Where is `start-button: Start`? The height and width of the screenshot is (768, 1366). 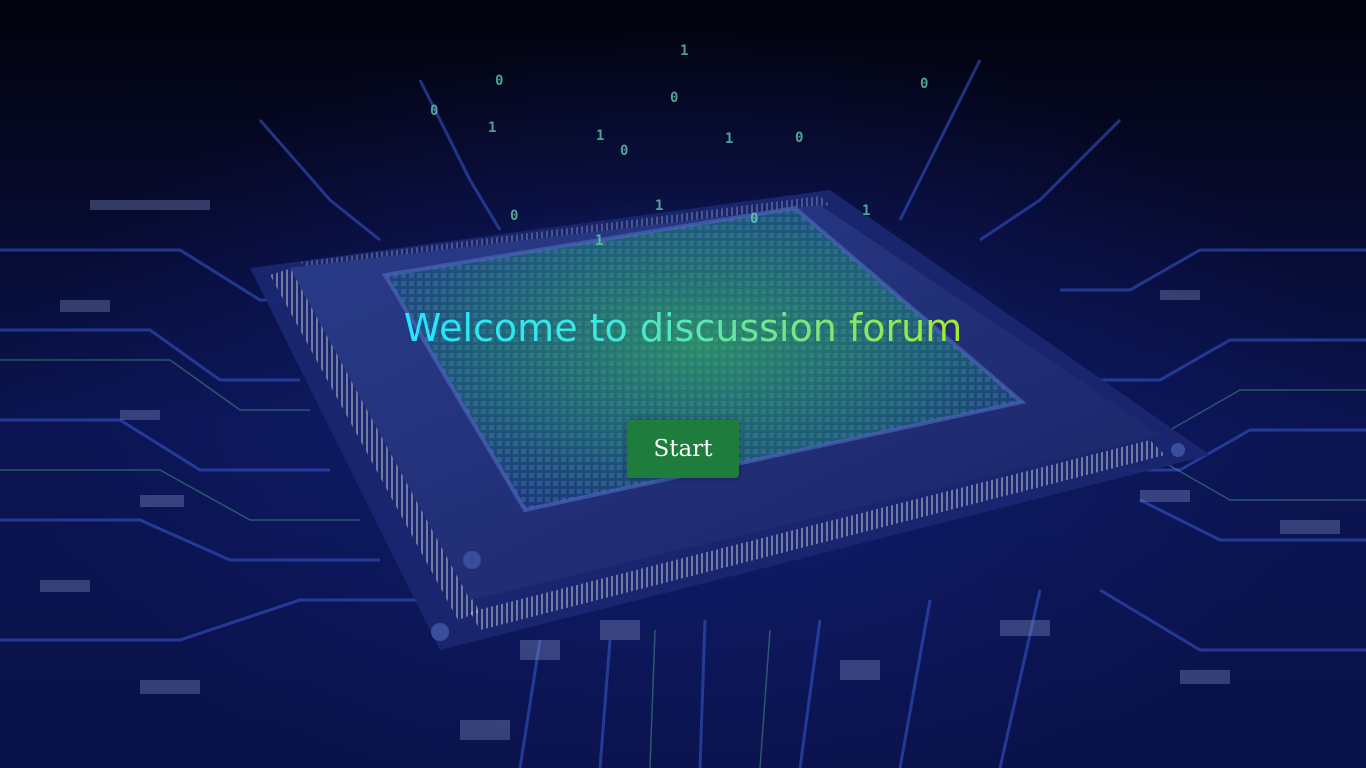
start-button: Start is located at coordinates (683, 449).